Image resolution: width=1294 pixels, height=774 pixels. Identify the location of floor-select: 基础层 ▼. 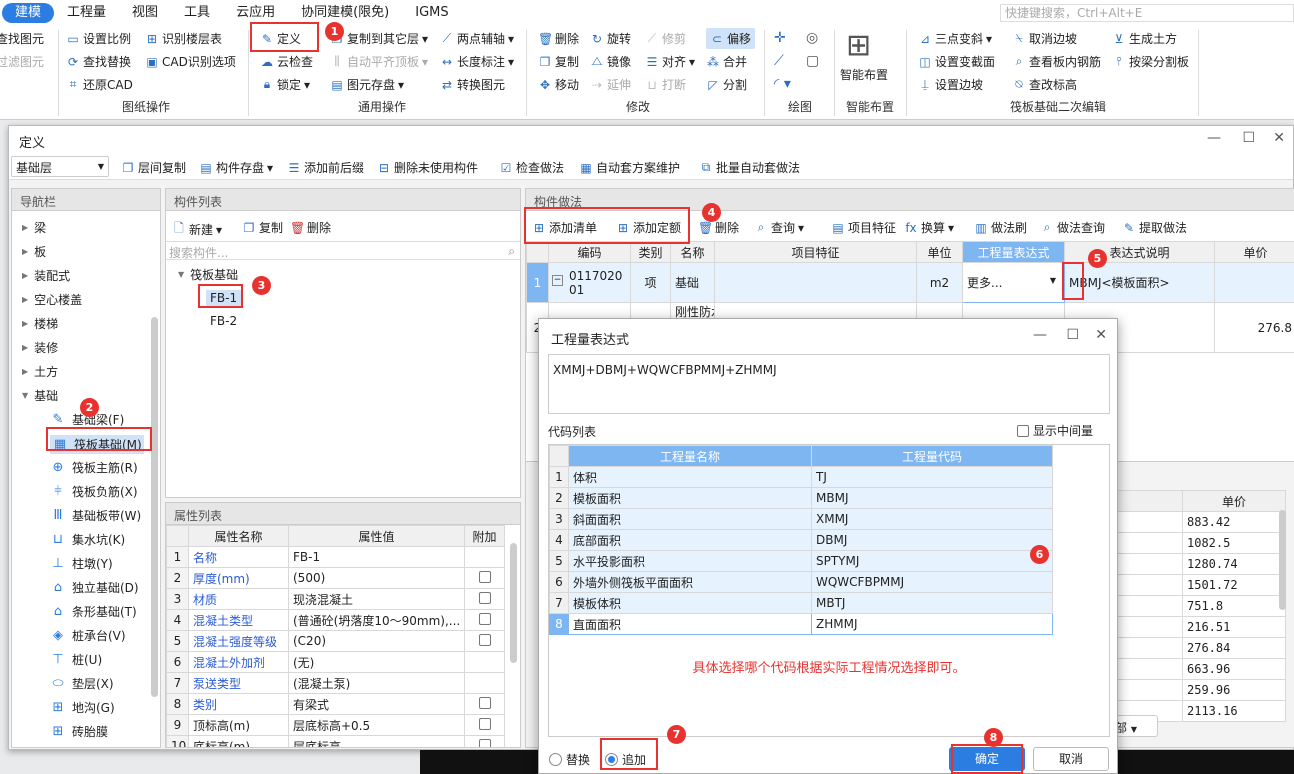
(60, 166).